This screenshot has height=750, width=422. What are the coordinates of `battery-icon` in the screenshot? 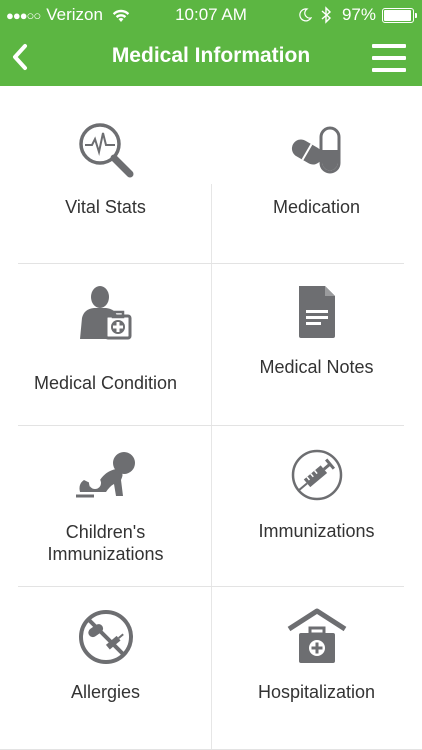 It's located at (399, 15).